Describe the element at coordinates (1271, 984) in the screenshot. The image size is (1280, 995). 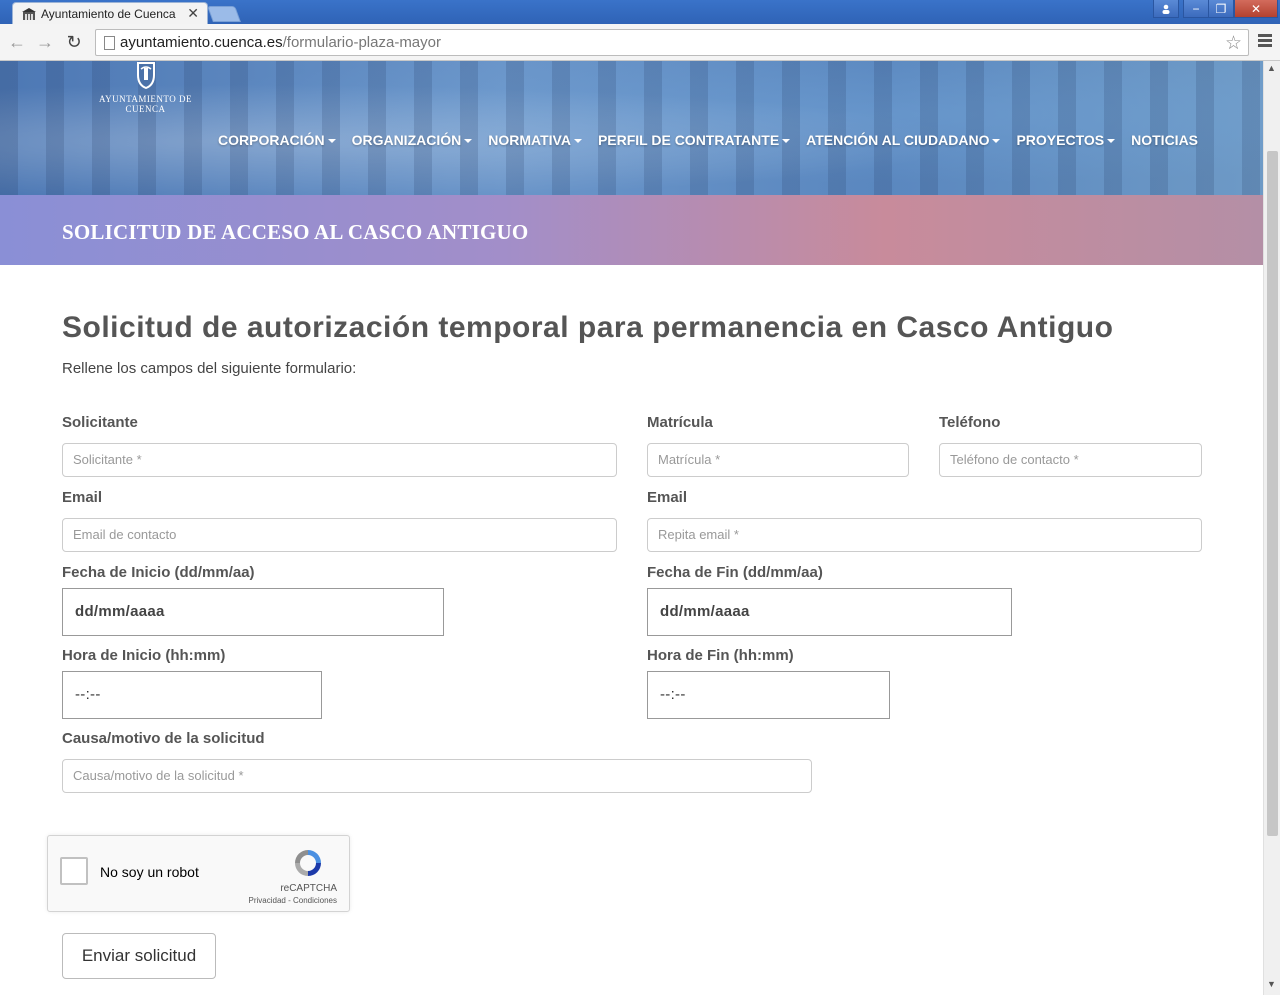
I see `scroll-down-arrow-icon: ▼` at that location.